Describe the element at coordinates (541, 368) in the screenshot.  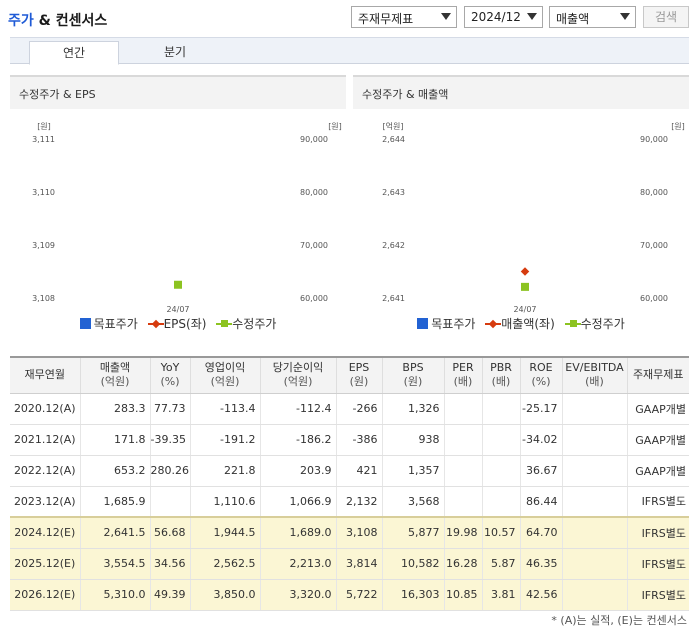
I see `column-header-label: ROE` at that location.